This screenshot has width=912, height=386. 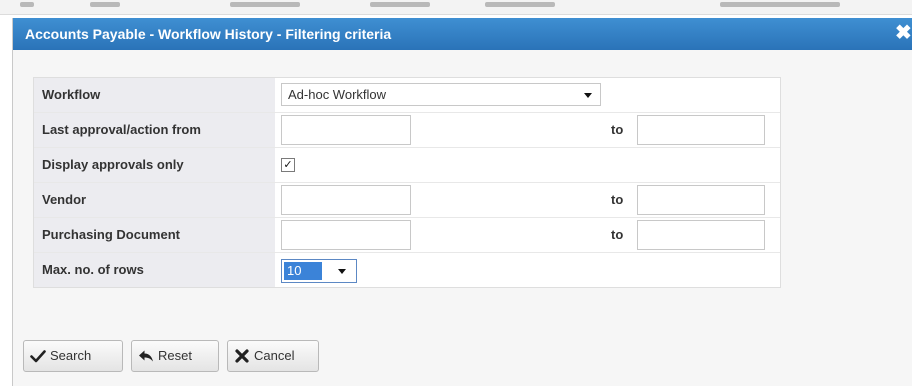 I want to click on checkmark-icon, so click(x=38, y=356).